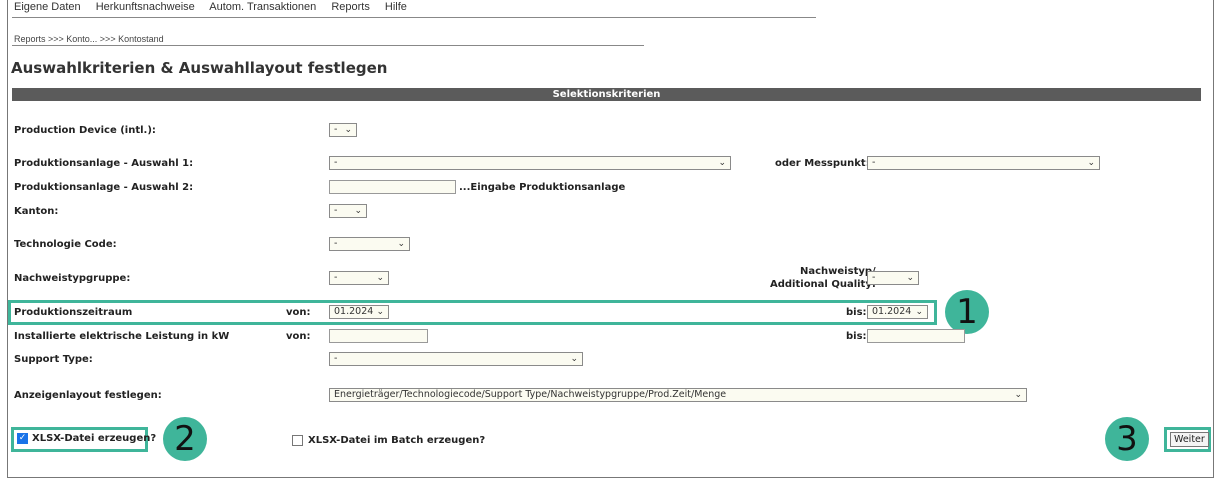 This screenshot has width=1216, height=479. I want to click on leistung-von-label: von:, so click(298, 336).